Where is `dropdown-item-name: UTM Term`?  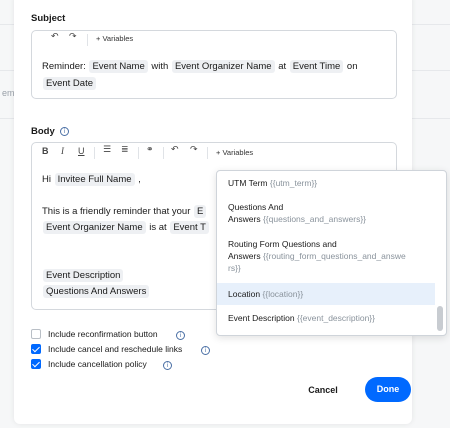
dropdown-item-name: UTM Term is located at coordinates (248, 183).